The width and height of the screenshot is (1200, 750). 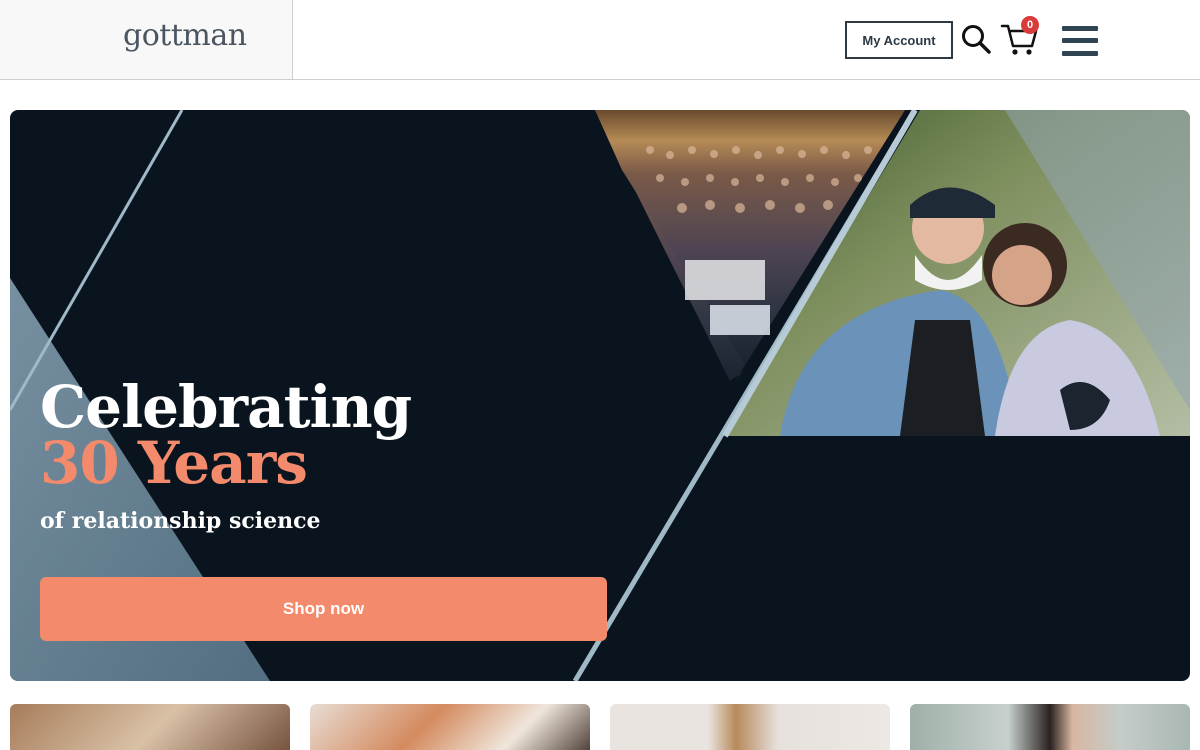 What do you see at coordinates (97, 260) in the screenshot?
I see `diagonal-stripe` at bounding box center [97, 260].